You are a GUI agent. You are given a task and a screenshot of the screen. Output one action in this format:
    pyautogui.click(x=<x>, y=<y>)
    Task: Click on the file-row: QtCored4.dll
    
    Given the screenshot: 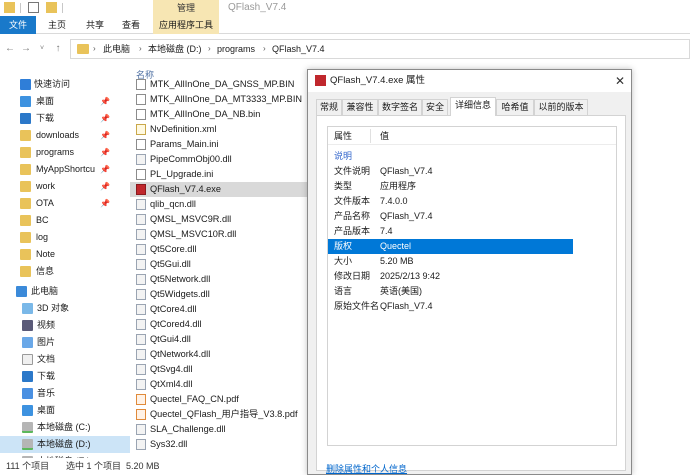 What is the action you would take?
    pyautogui.click(x=221, y=324)
    